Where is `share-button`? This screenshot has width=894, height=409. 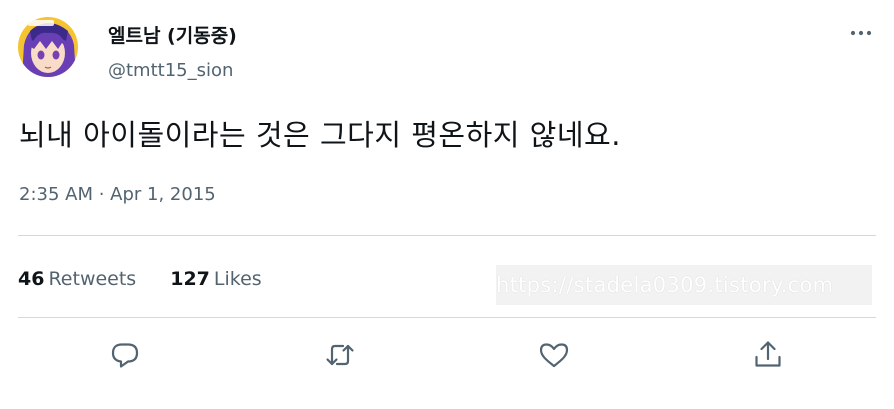 share-button is located at coordinates (768, 355).